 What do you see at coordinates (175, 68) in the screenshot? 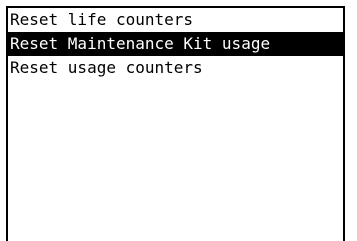
I see `menu-item-reset-usage-counters: Reset usage counters` at bounding box center [175, 68].